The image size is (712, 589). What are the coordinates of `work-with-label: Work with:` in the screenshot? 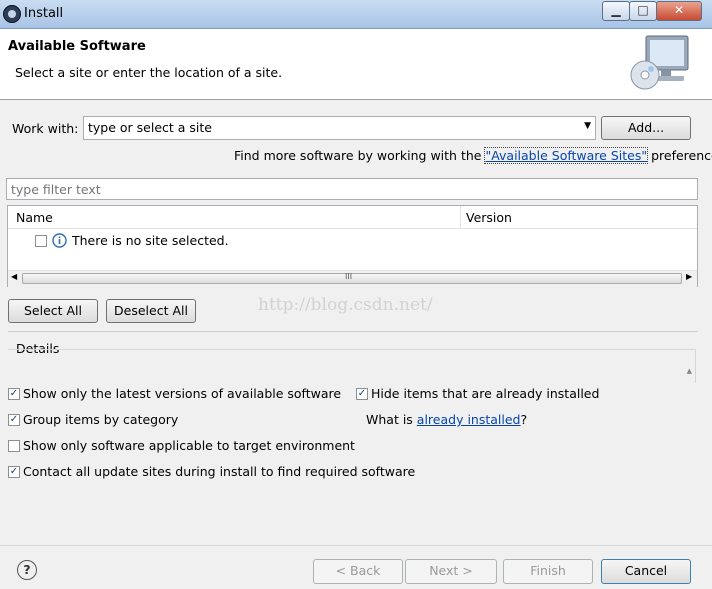 It's located at (45, 128).